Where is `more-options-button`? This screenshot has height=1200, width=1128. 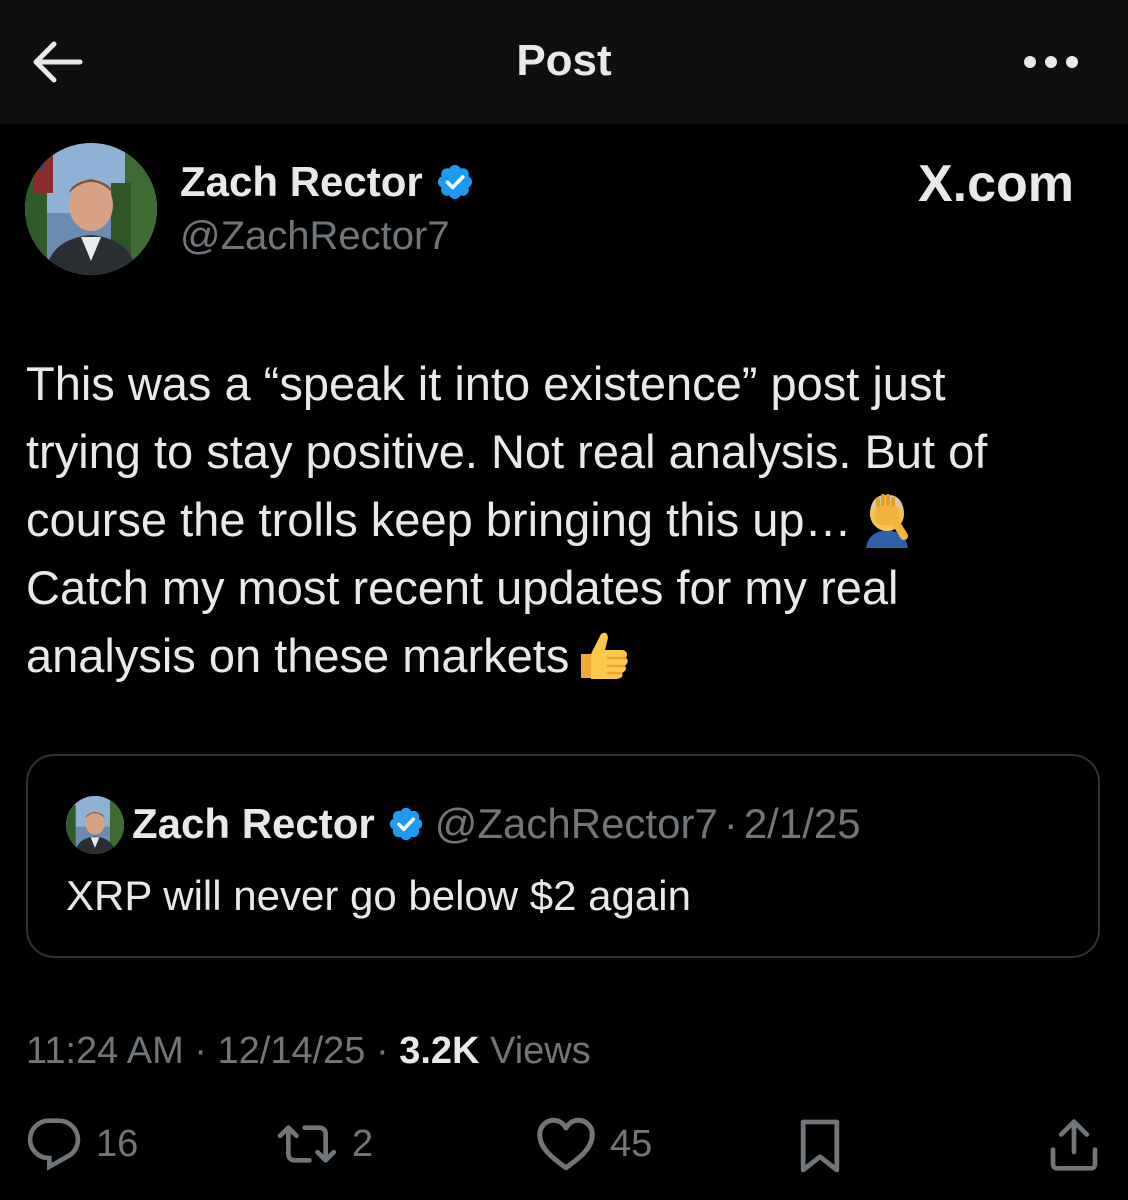
more-options-button is located at coordinates (1051, 62).